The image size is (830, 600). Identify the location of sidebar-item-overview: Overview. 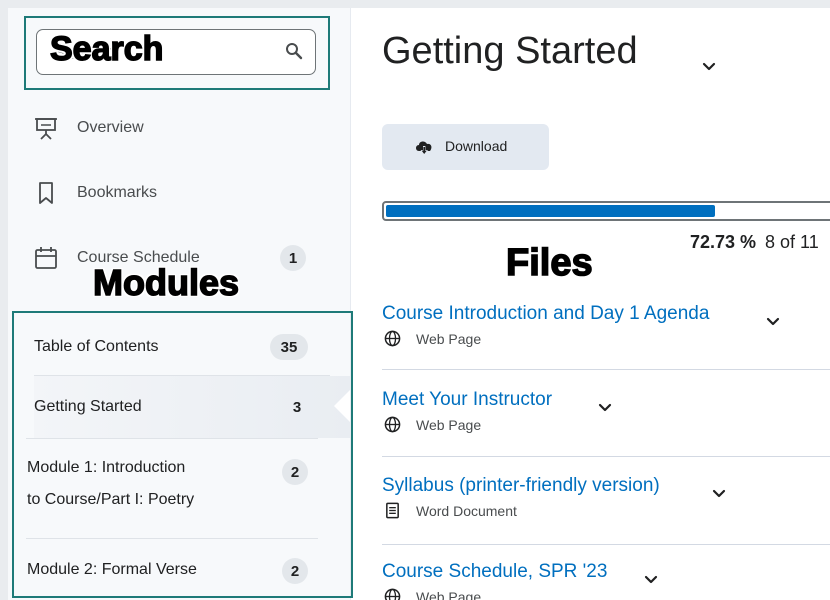
(179, 128).